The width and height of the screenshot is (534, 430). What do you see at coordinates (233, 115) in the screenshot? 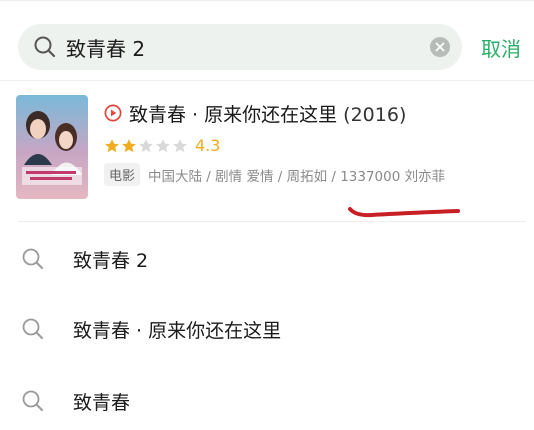
I see `movie-title-text: 致青春 · 原来你还在这里` at bounding box center [233, 115].